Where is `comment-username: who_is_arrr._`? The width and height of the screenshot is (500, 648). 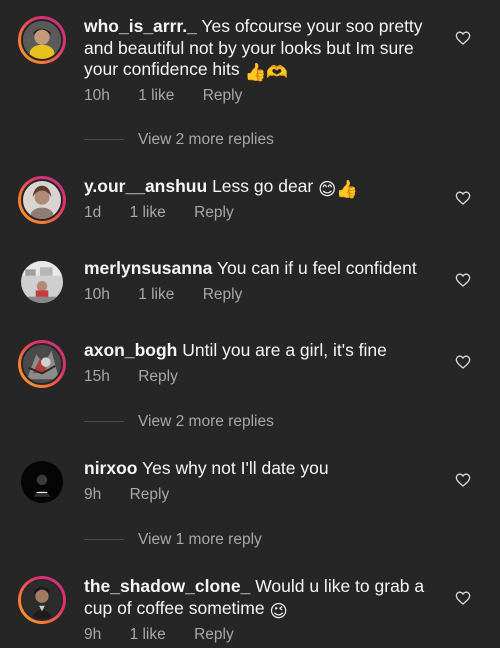 comment-username: who_is_arrr._ is located at coordinates (140, 26).